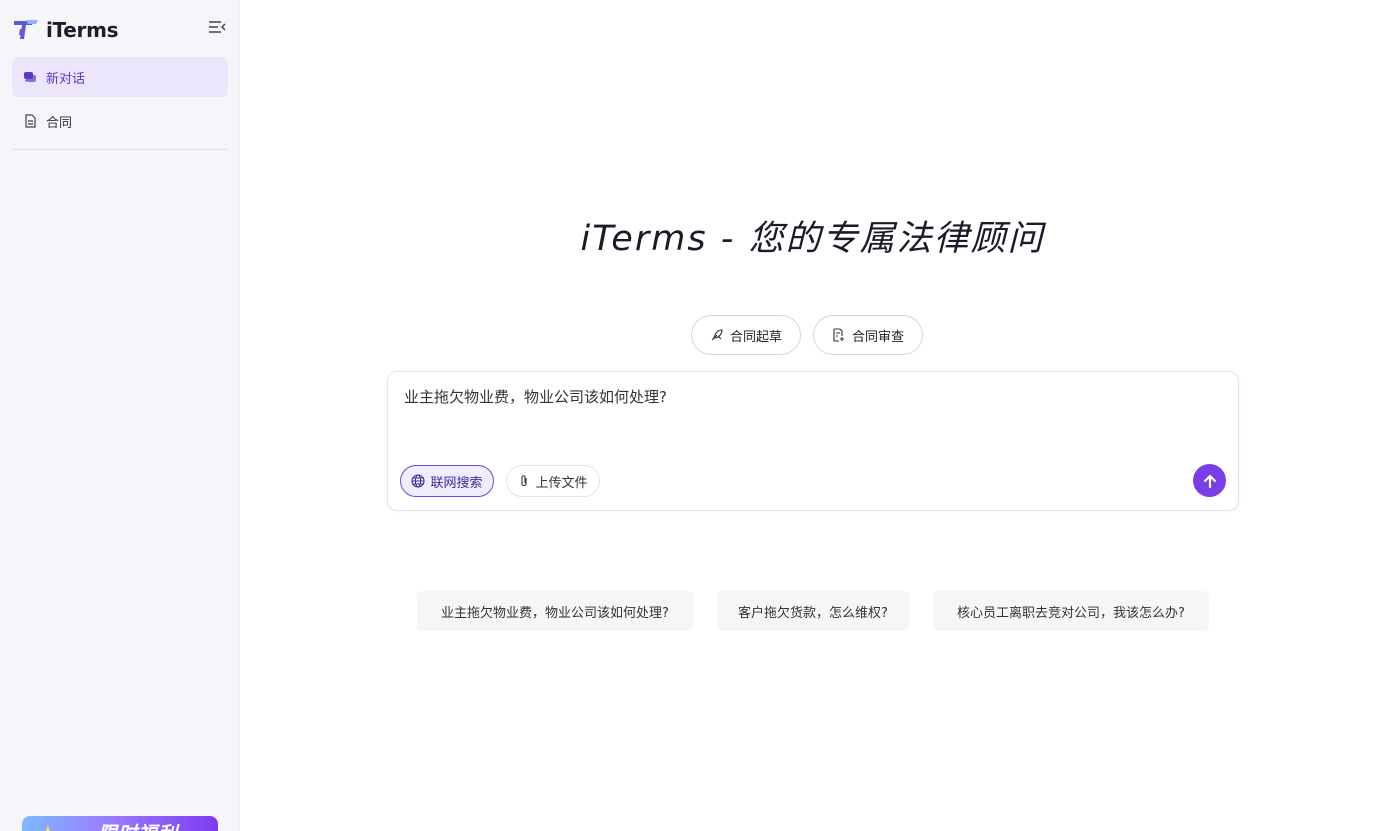 This screenshot has width=1385, height=831. I want to click on send-button, so click(1209, 480).